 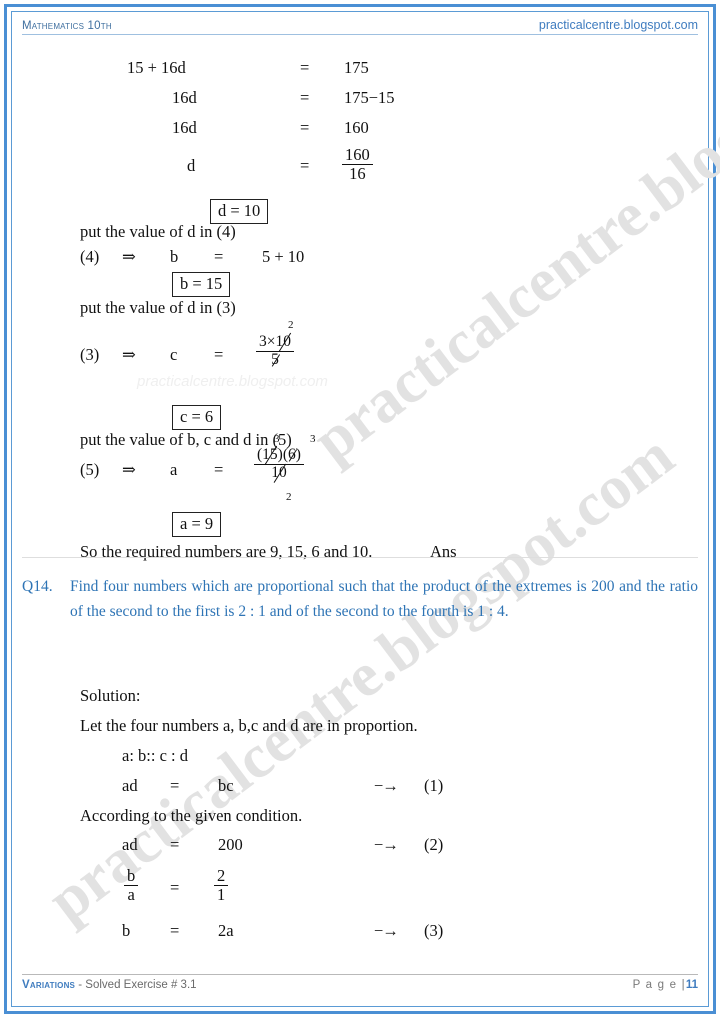 What do you see at coordinates (313, 439) in the screenshot?
I see `linea-superscript-2: 3` at bounding box center [313, 439].